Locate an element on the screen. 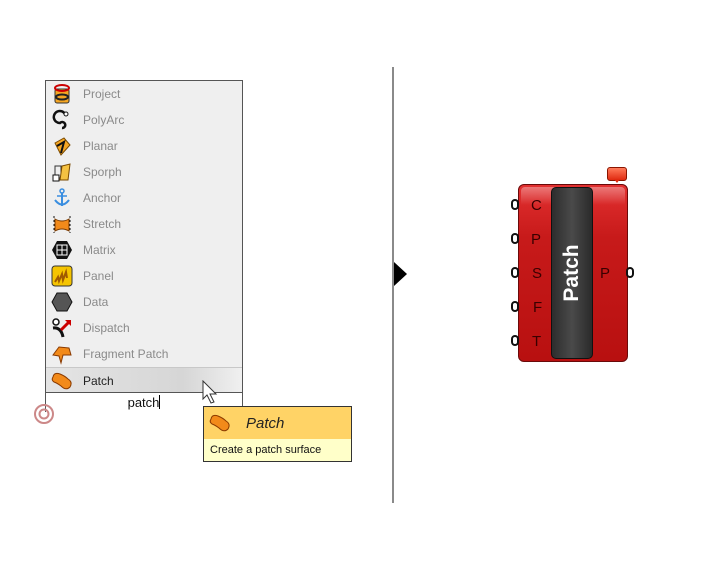  tooltip-description: Create a patch surface is located at coordinates (277, 450).